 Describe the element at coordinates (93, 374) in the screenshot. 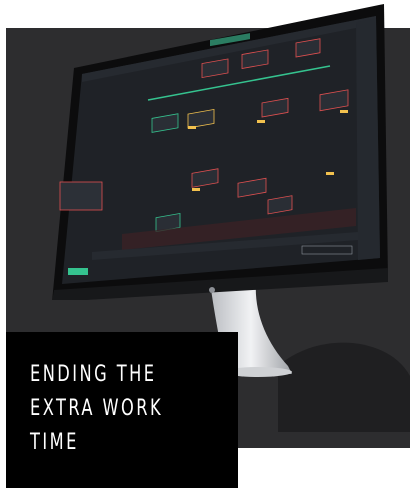

I see `caption-line-1: ENDING THE` at that location.